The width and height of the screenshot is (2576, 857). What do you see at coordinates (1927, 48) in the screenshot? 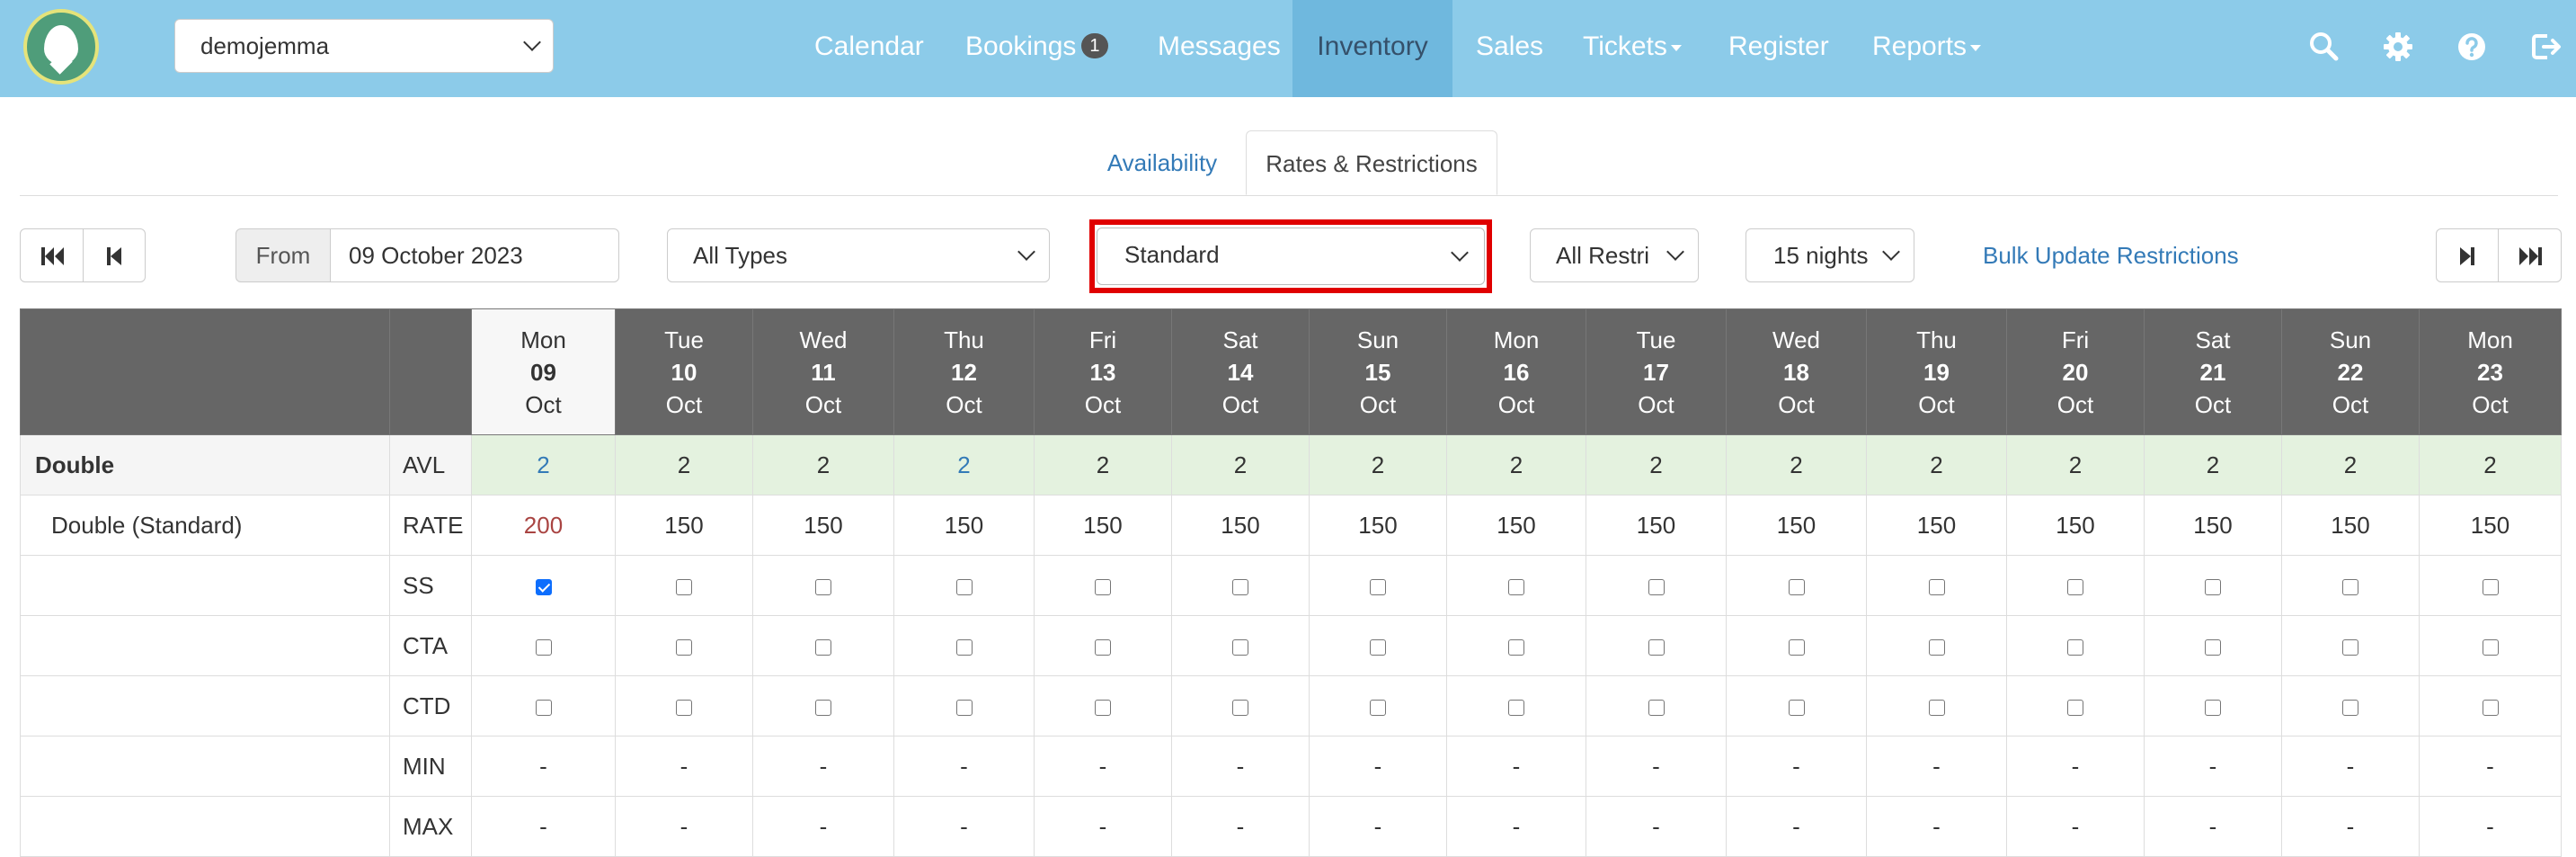
I see `nav-reports: Reports` at bounding box center [1927, 48].